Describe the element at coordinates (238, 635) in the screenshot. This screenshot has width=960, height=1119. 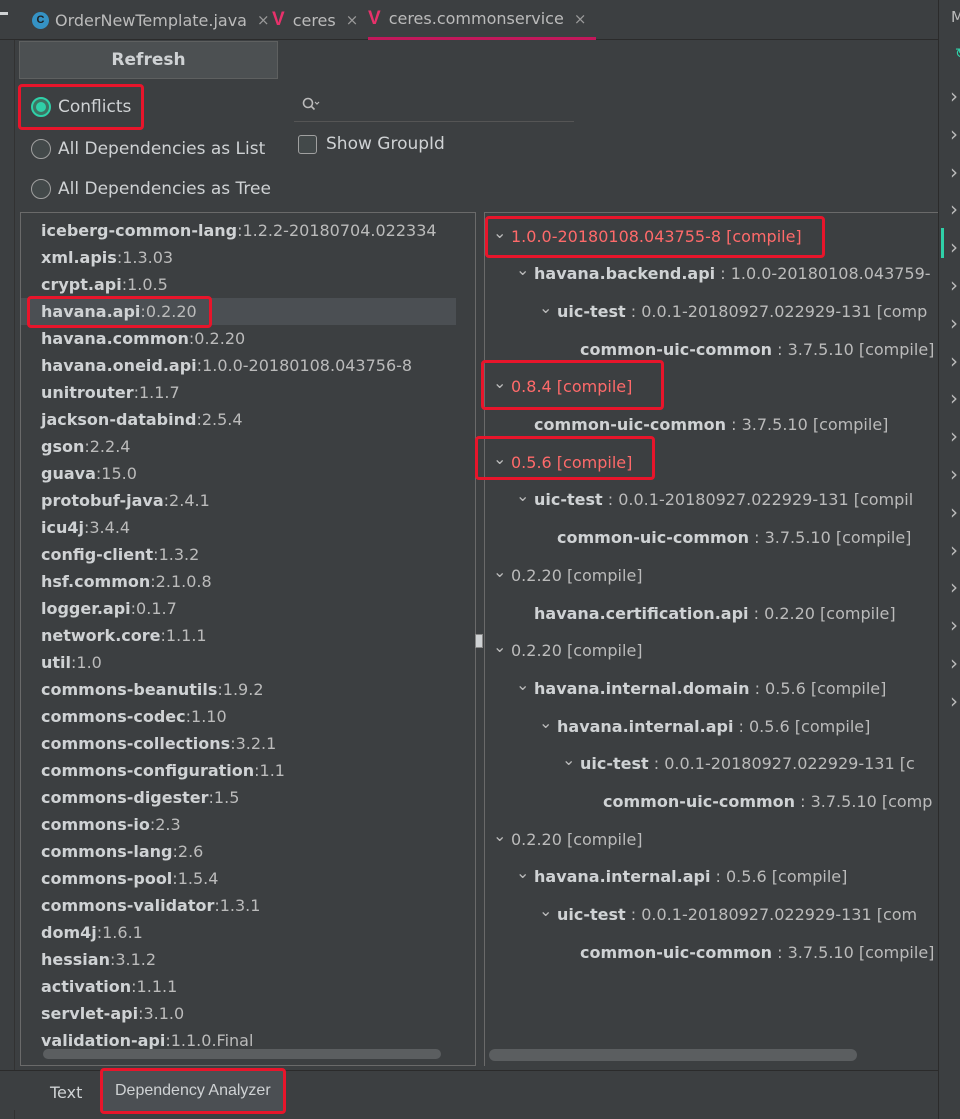
I see `list-item: network.core : 1.1.1` at that location.